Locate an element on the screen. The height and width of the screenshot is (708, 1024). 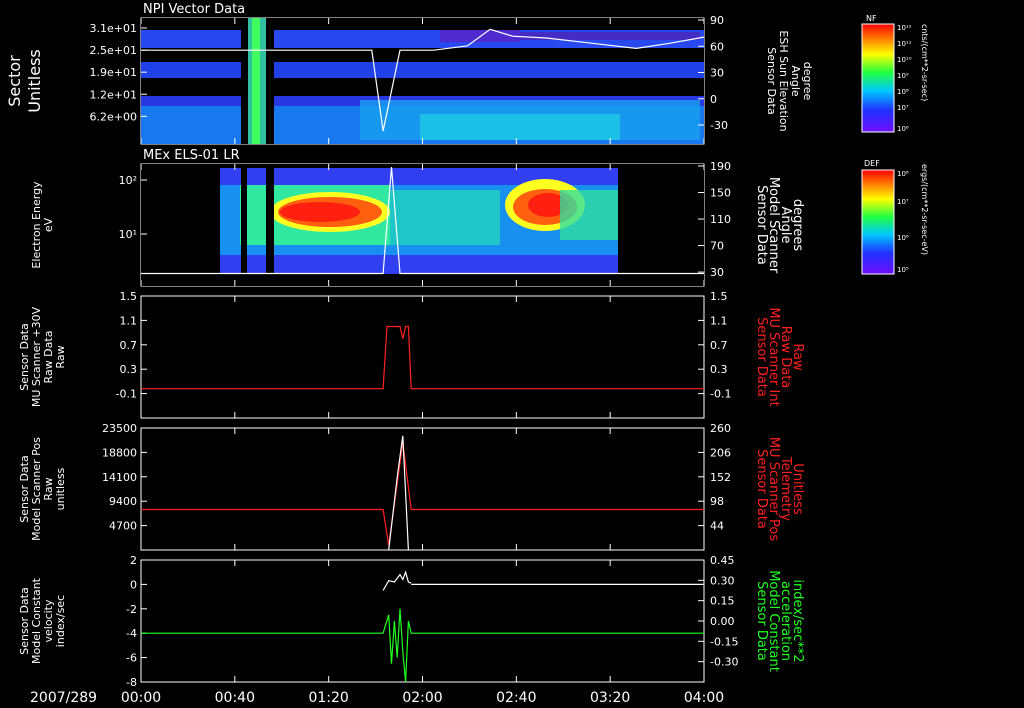
y-tick-label-right: -0.1 is located at coordinates (720, 394).